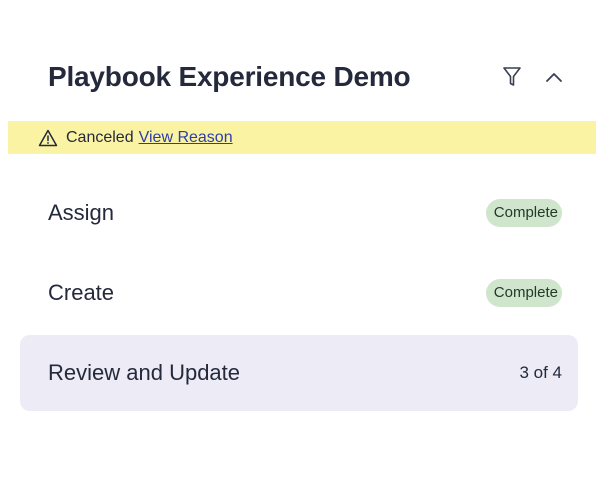 The height and width of the screenshot is (484, 596). Describe the element at coordinates (81, 292) in the screenshot. I see `step-label: Create` at that location.